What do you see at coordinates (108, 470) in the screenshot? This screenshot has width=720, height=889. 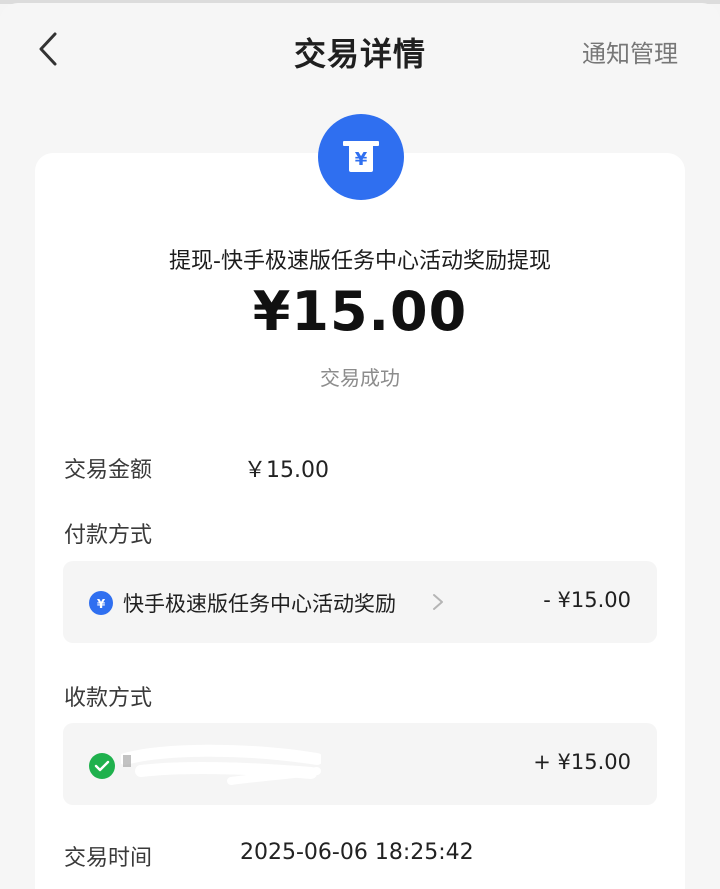 I see `amount-label: 交易金额` at bounding box center [108, 470].